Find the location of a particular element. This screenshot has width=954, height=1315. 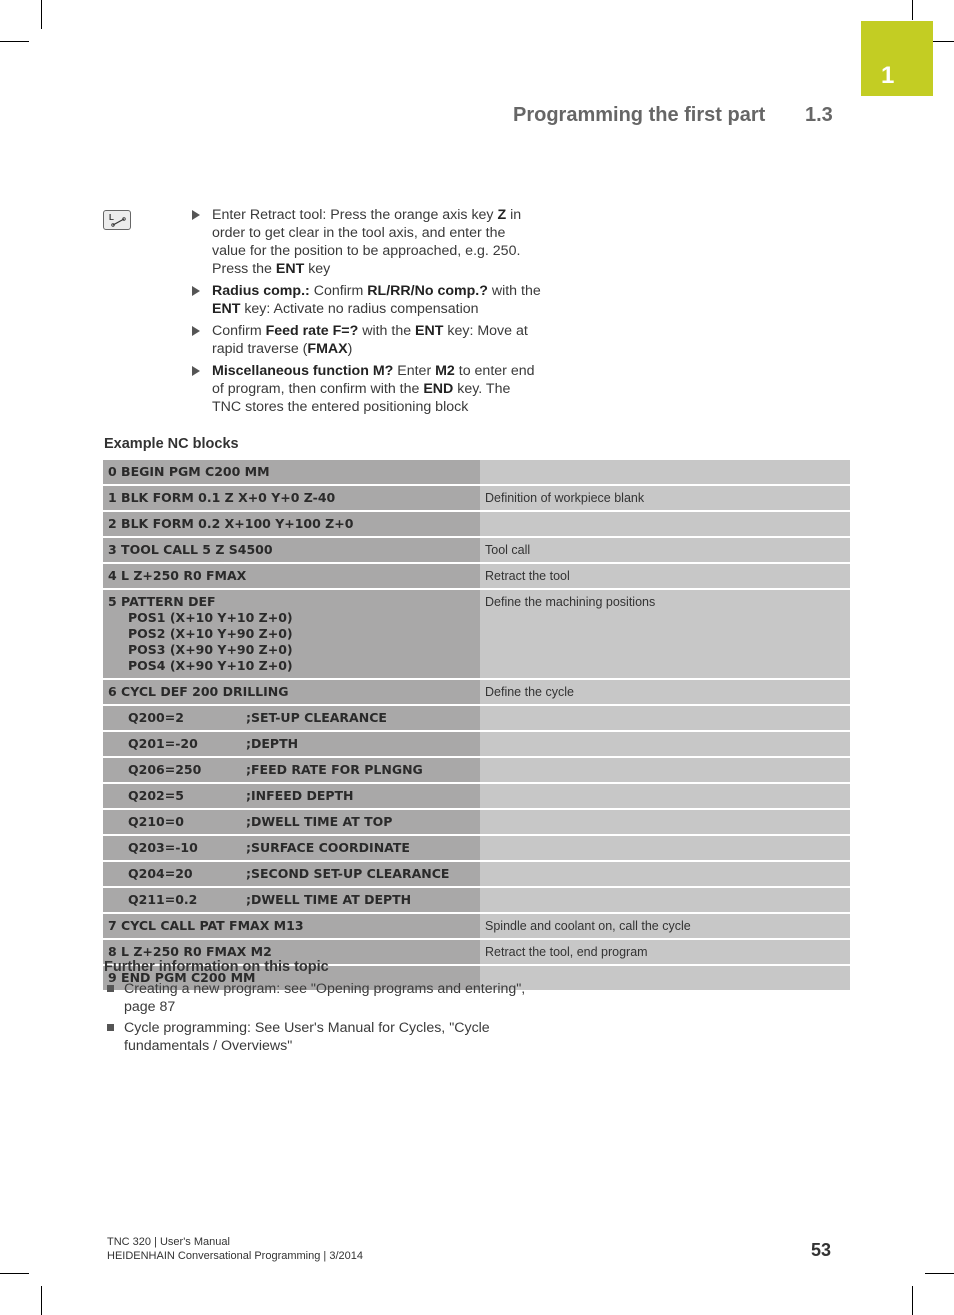

nc-code-cell: 2 BLK FORM 0.2 X+100 Y+100 Z+0 is located at coordinates (289, 524).